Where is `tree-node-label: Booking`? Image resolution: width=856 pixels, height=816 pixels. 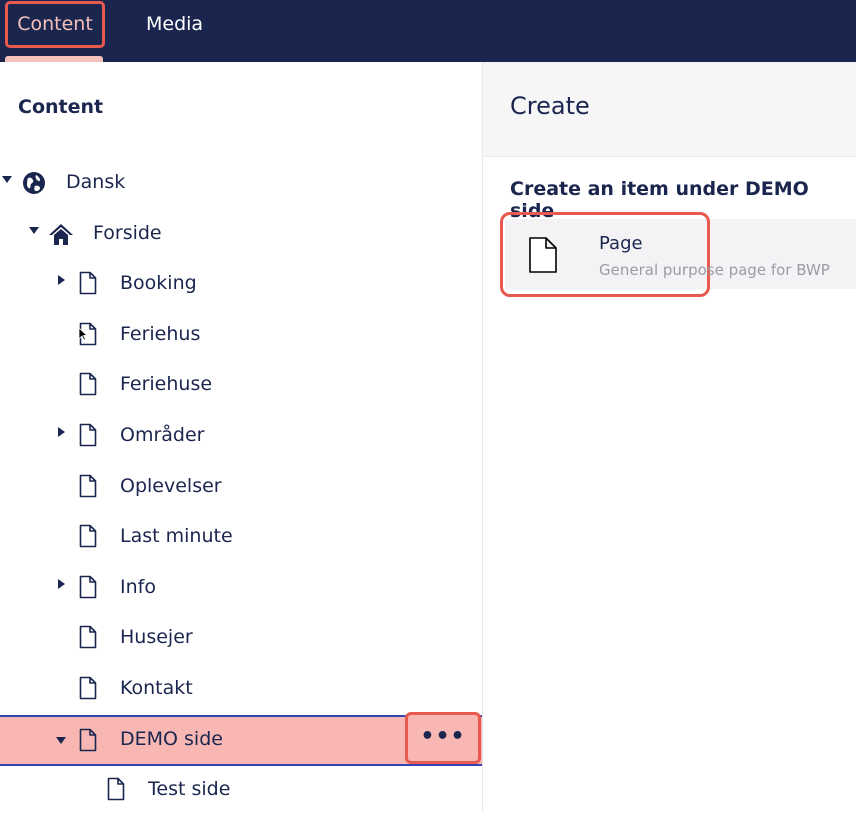 tree-node-label: Booking is located at coordinates (158, 283).